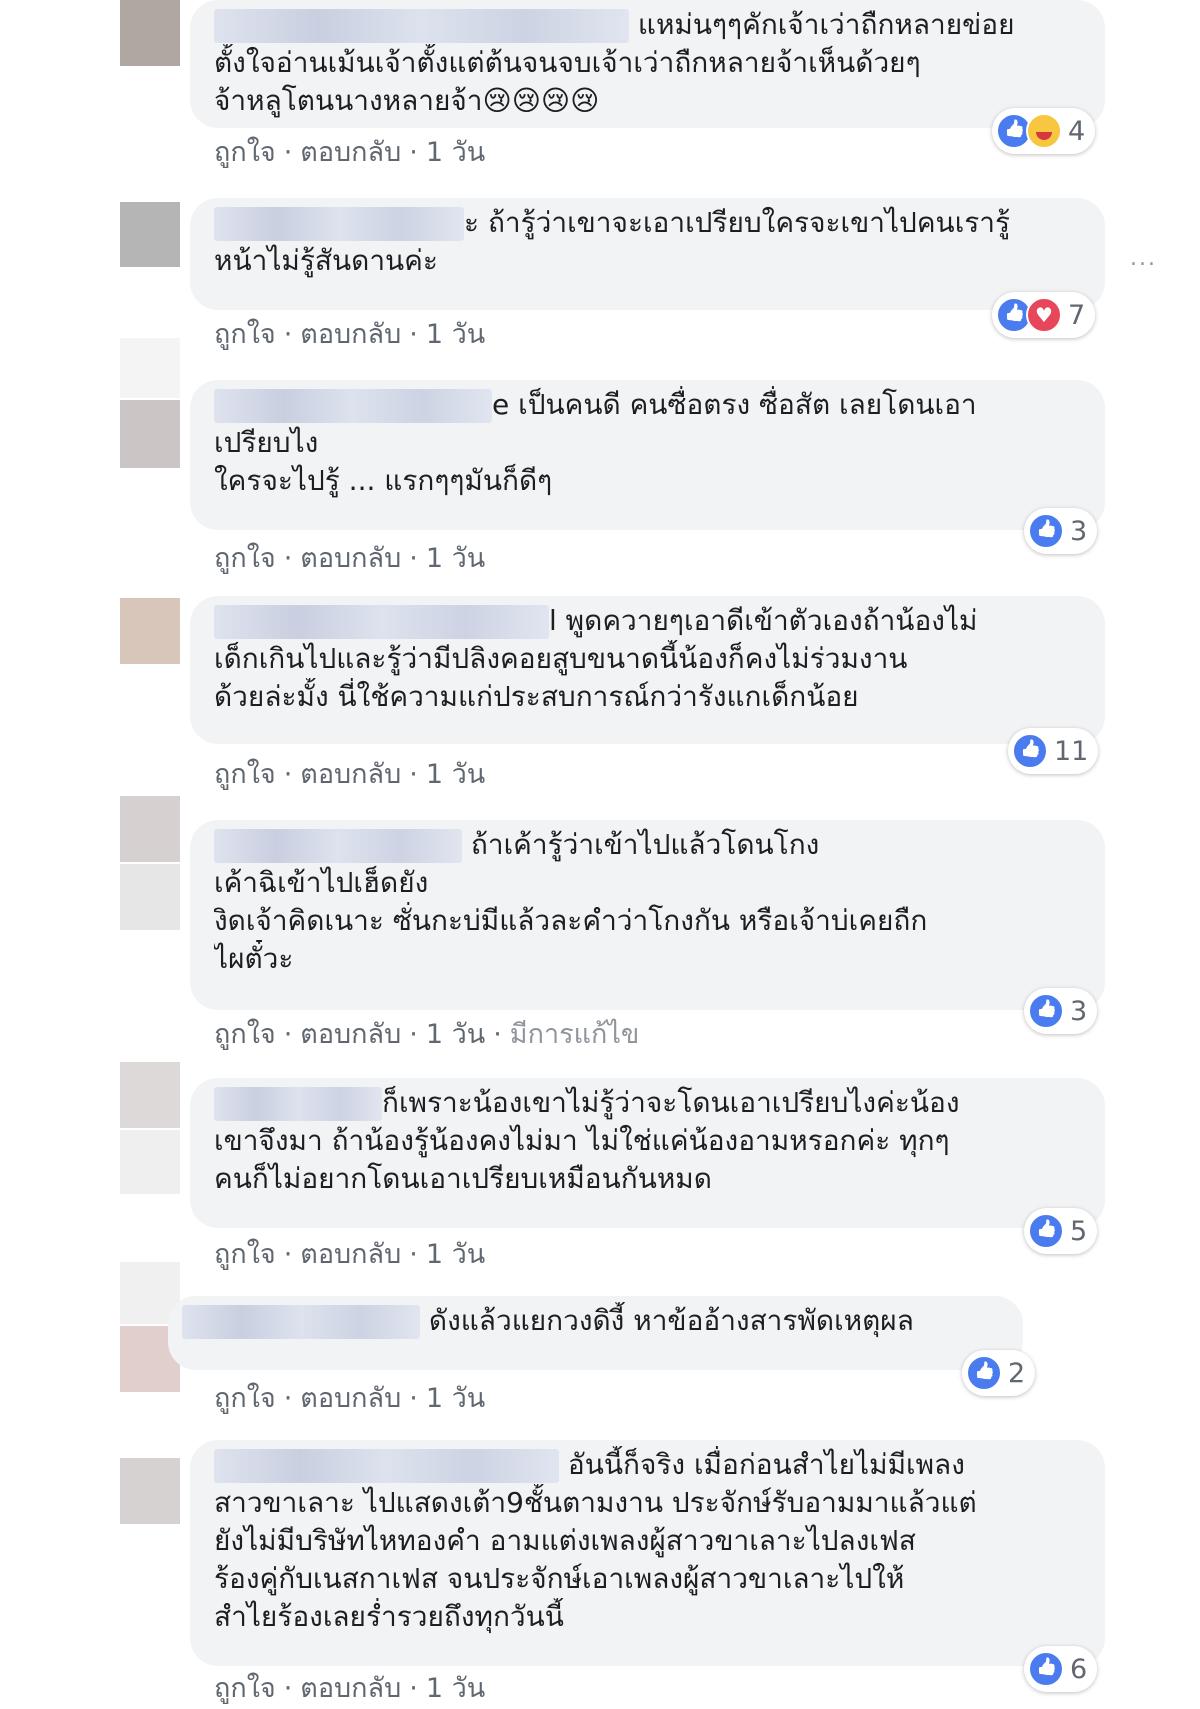 The height and width of the screenshot is (1709, 1200). What do you see at coordinates (575, 1034) in the screenshot?
I see `edited-label: มีการแก้ไข` at bounding box center [575, 1034].